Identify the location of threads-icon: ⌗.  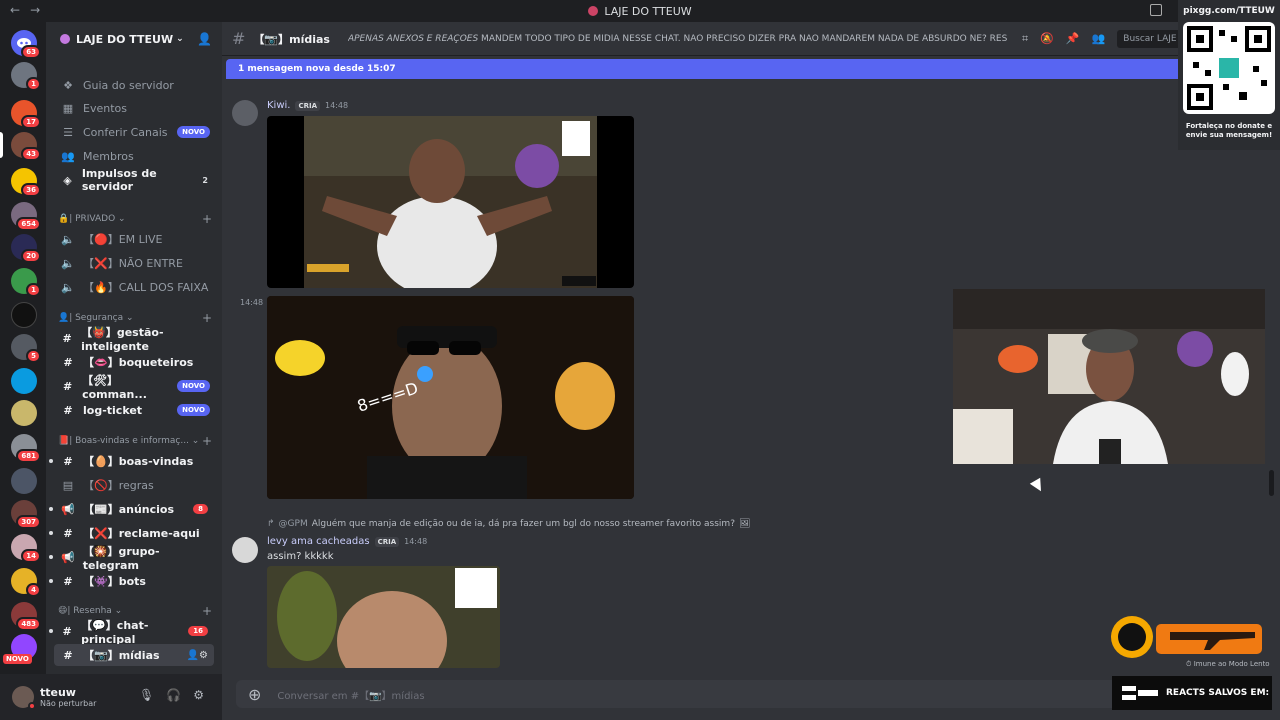
(1025, 39).